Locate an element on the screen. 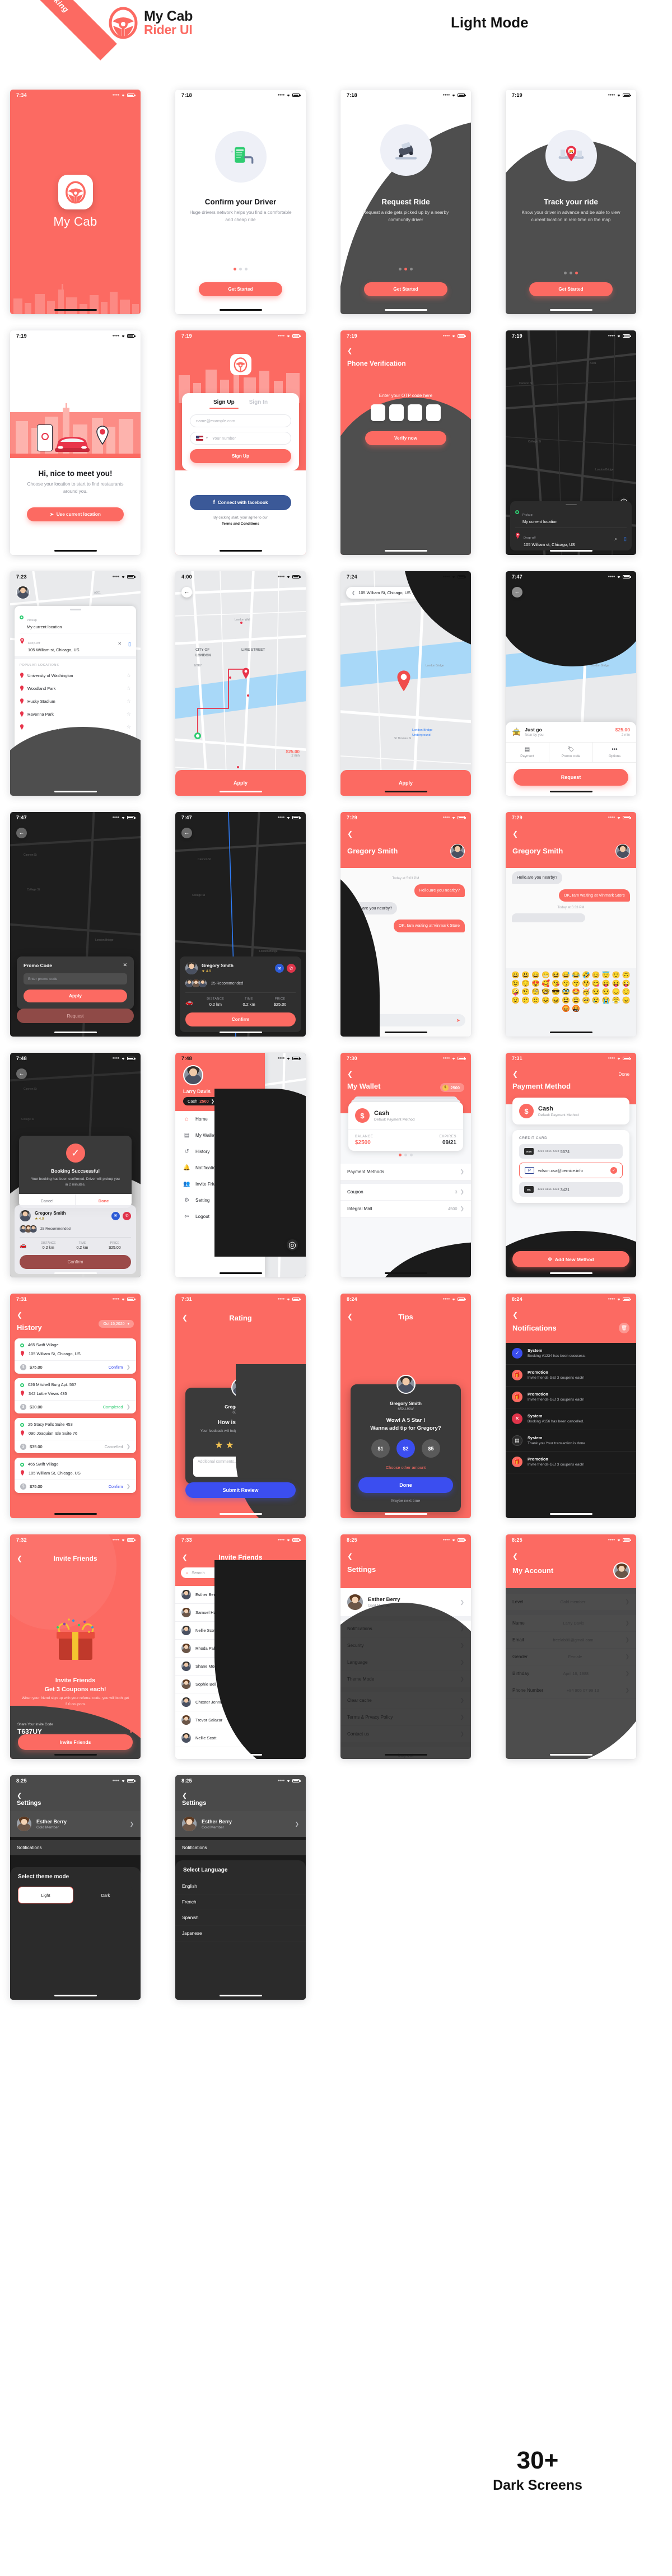 This screenshot has width=672, height=2576. terms-link: Terms and Conditions is located at coordinates (241, 525).